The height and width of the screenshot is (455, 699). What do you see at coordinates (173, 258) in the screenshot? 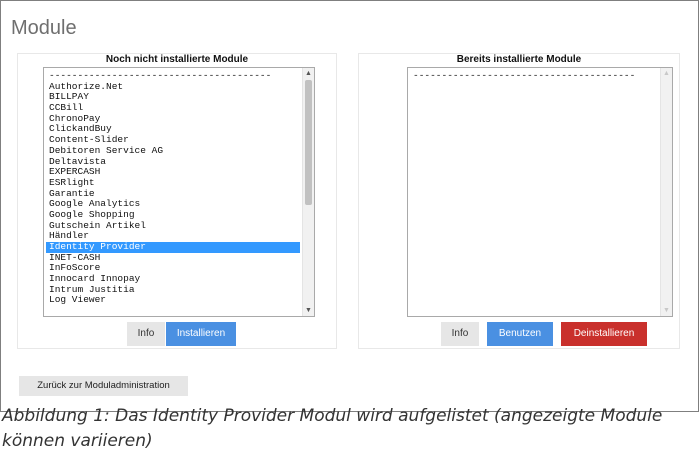
I see `module-list-item: INET-CASH` at bounding box center [173, 258].